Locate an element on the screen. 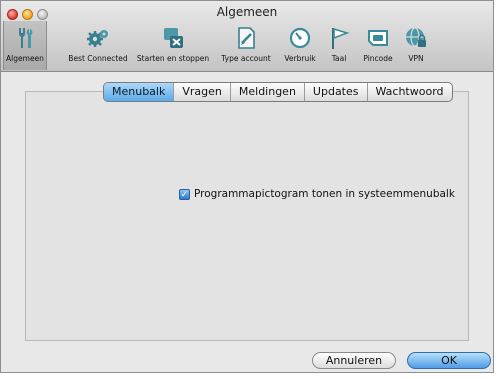  toolbar-item-pincode: Pincode is located at coordinates (378, 47).